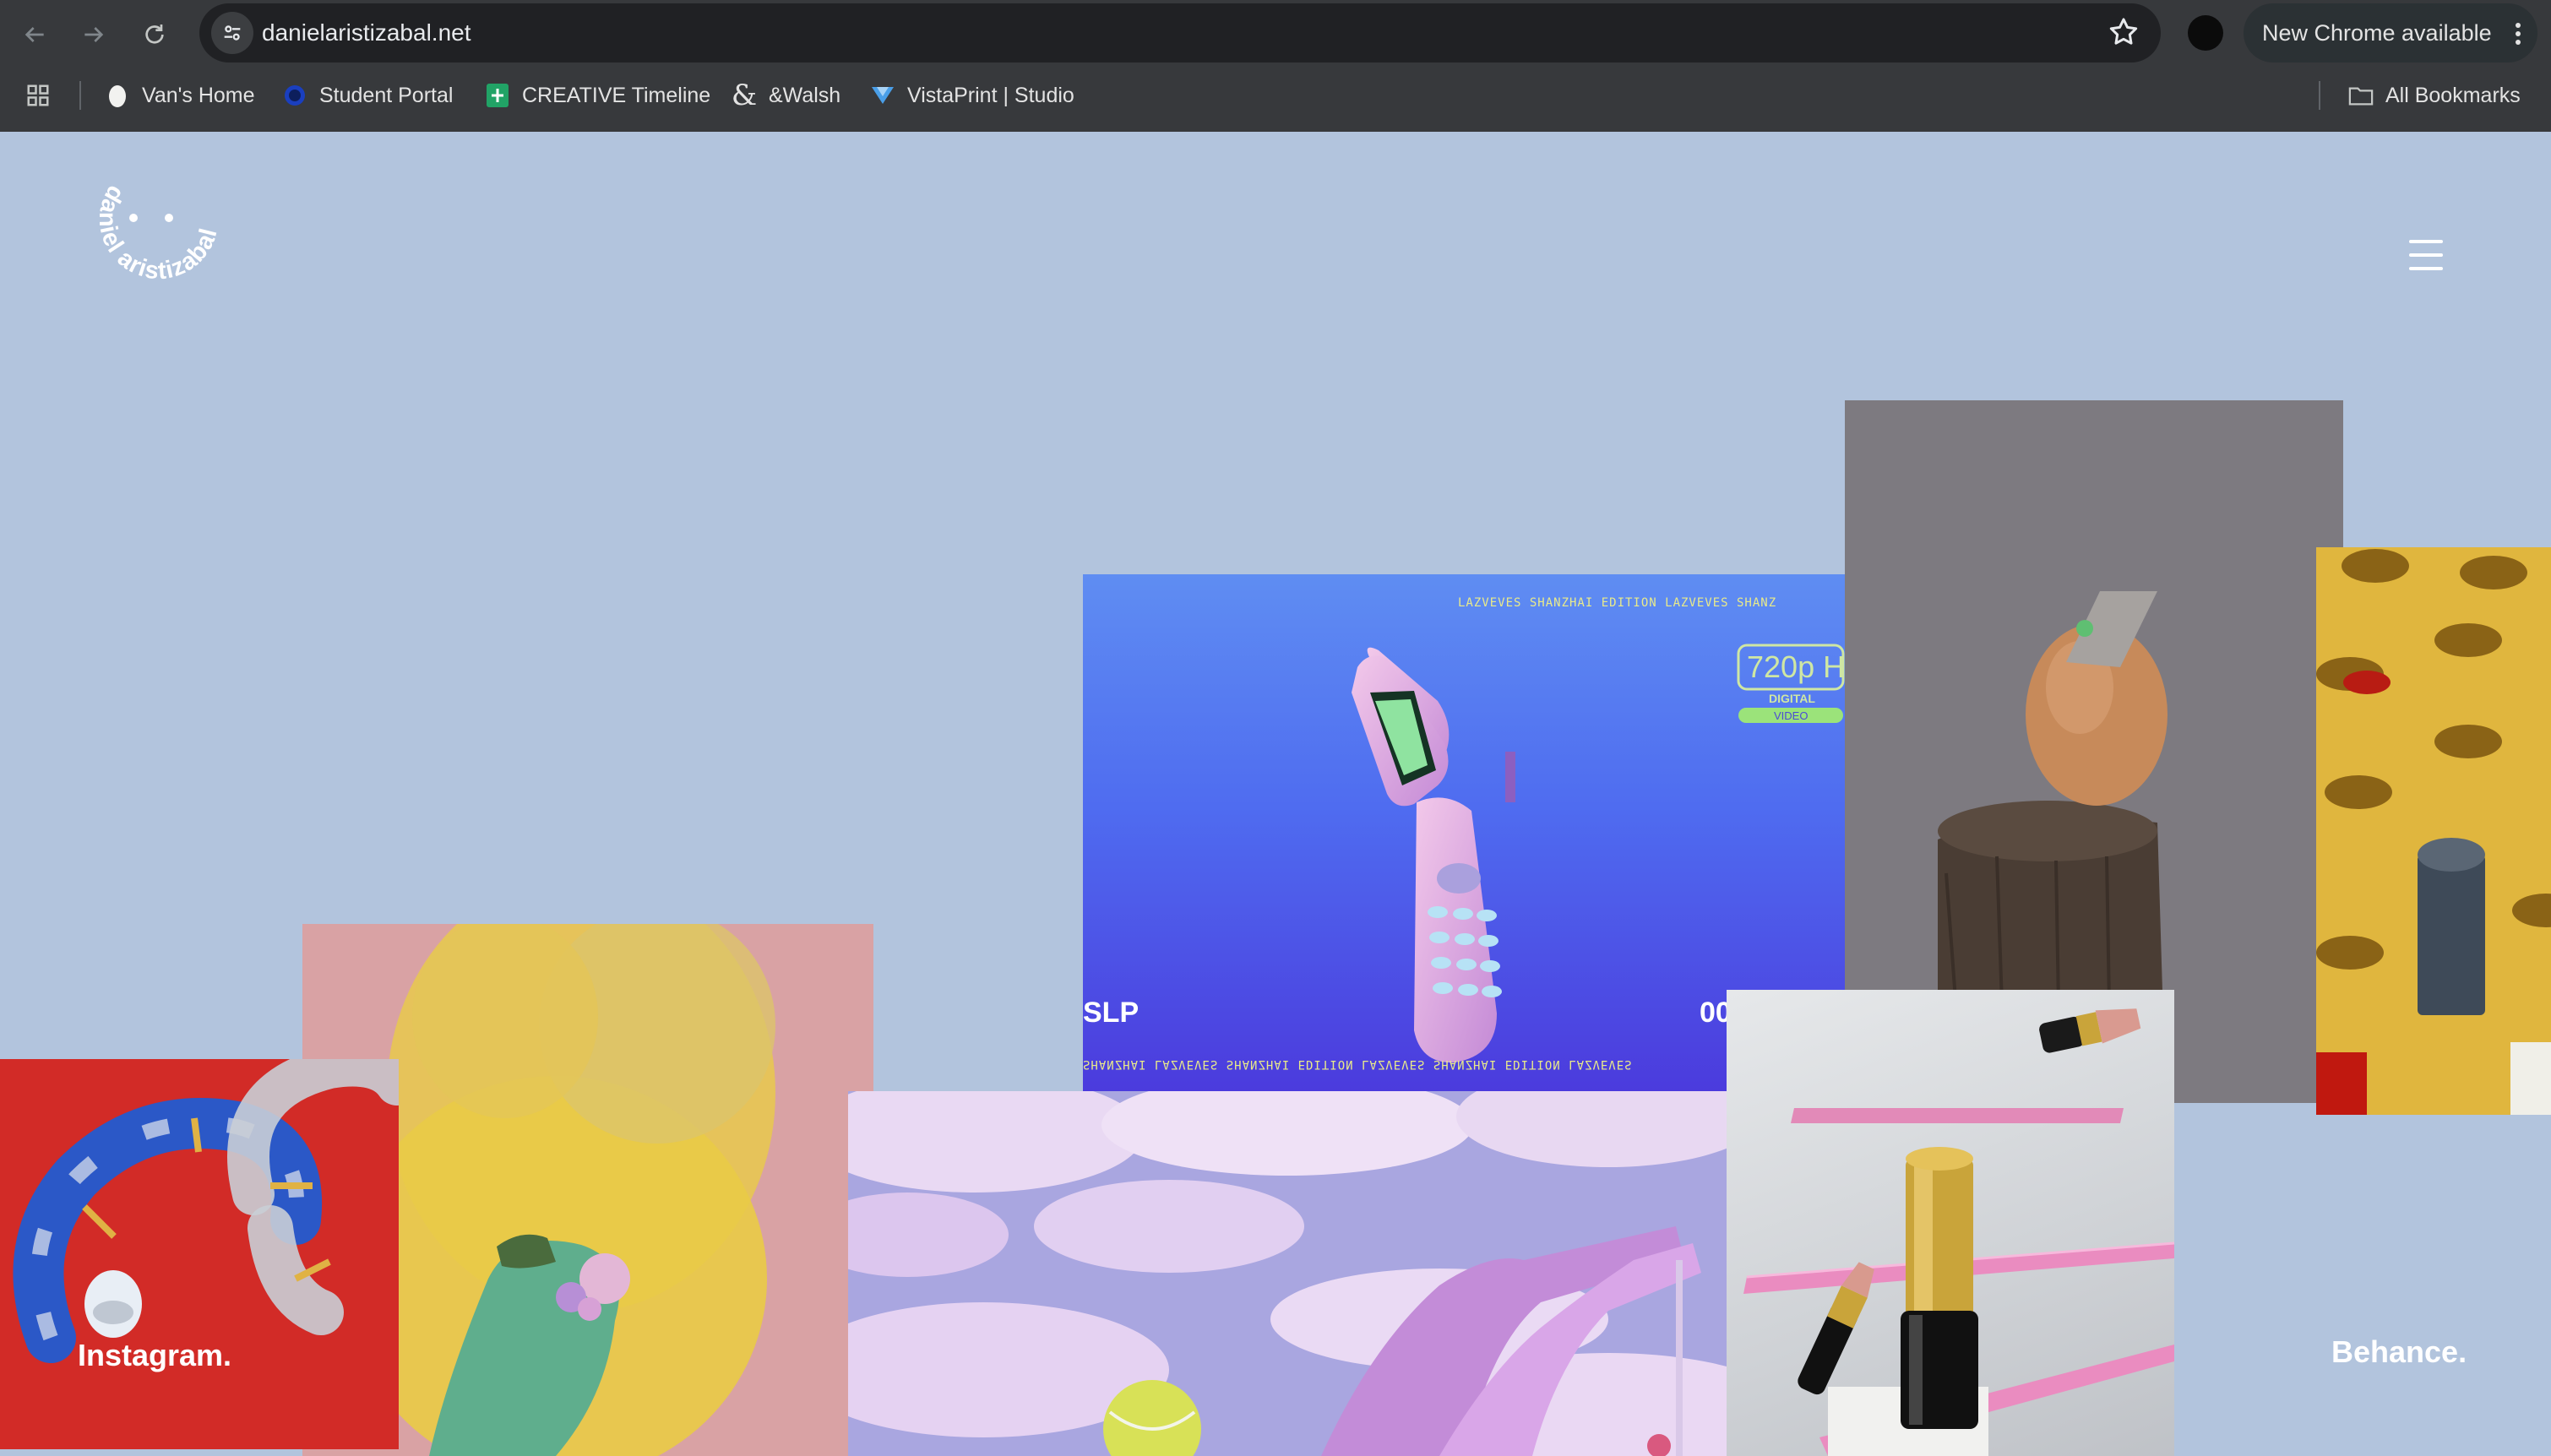 This screenshot has height=1456, width=2551. I want to click on bookmark-label: VistaPrint | Studio, so click(990, 95).